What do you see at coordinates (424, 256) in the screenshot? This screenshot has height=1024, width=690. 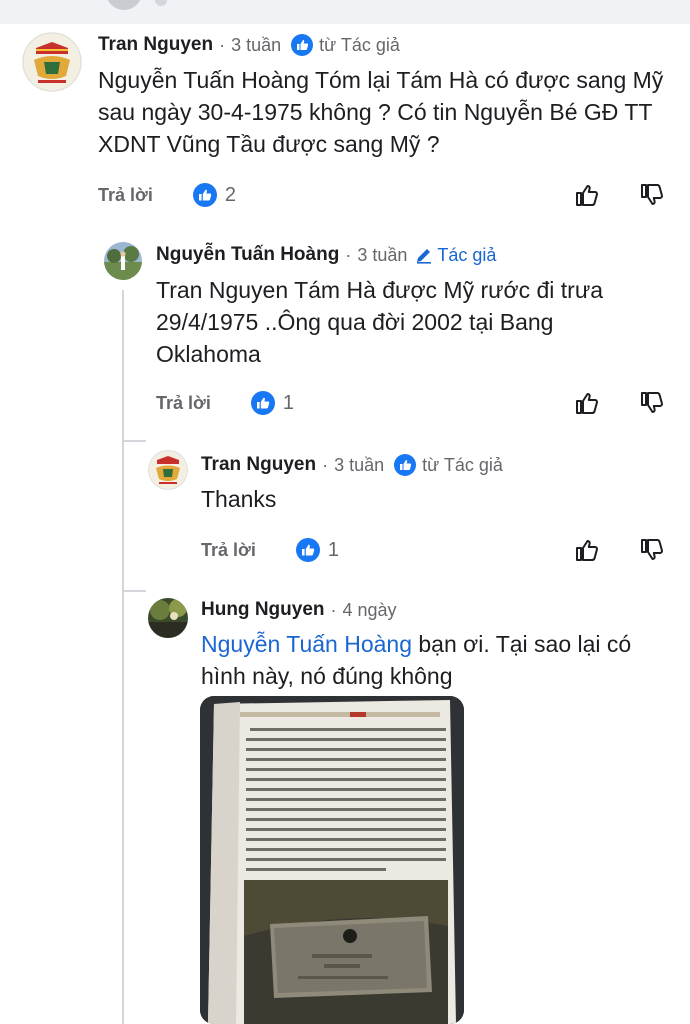 I see `pen-icon` at bounding box center [424, 256].